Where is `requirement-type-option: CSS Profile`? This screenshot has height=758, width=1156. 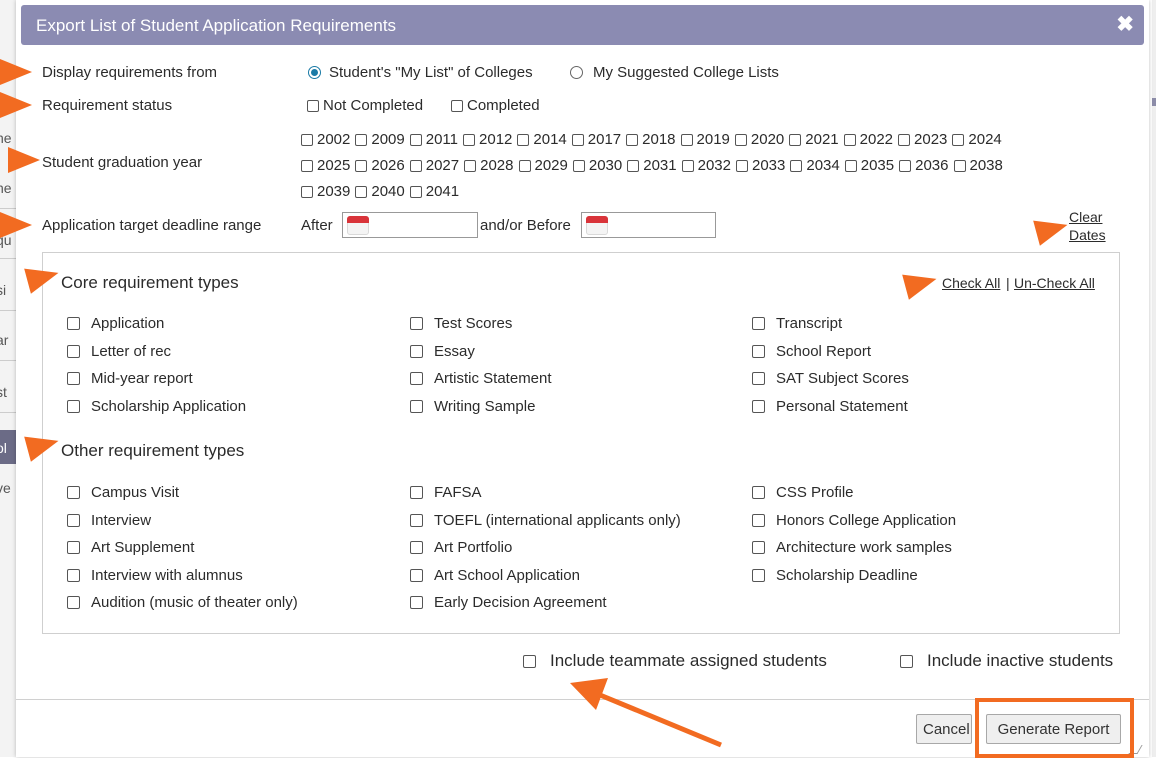 requirement-type-option: CSS Profile is located at coordinates (803, 492).